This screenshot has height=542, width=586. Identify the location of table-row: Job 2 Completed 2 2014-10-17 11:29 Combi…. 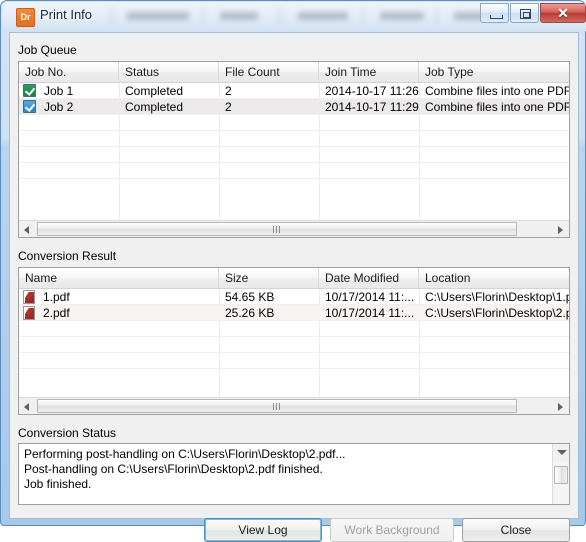
(294, 107).